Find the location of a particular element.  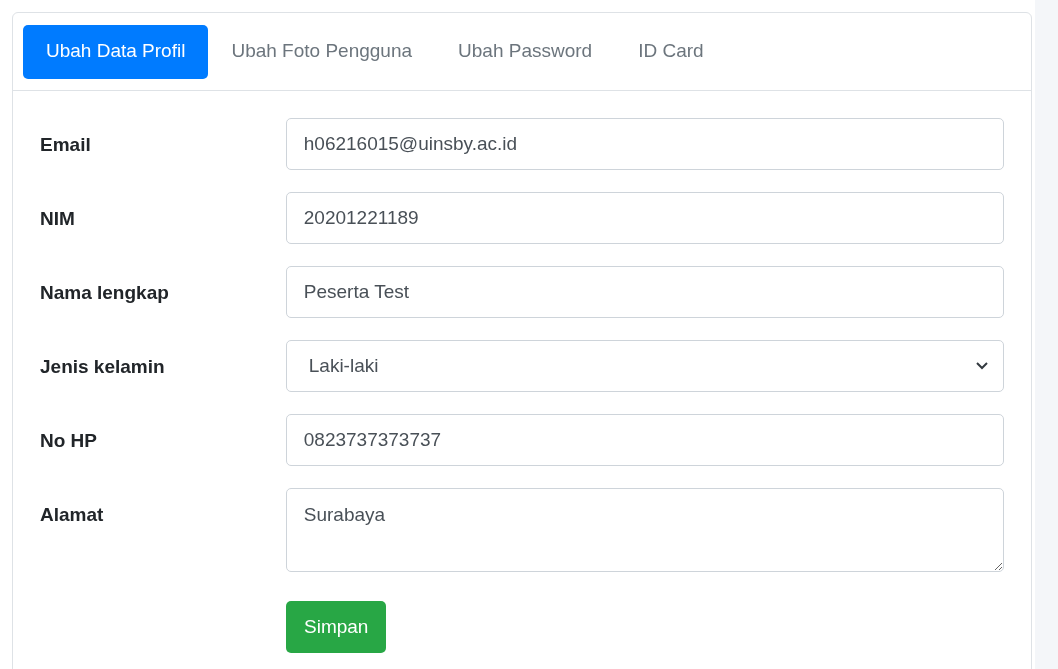

select-field: Laki-laki is located at coordinates (644, 366).